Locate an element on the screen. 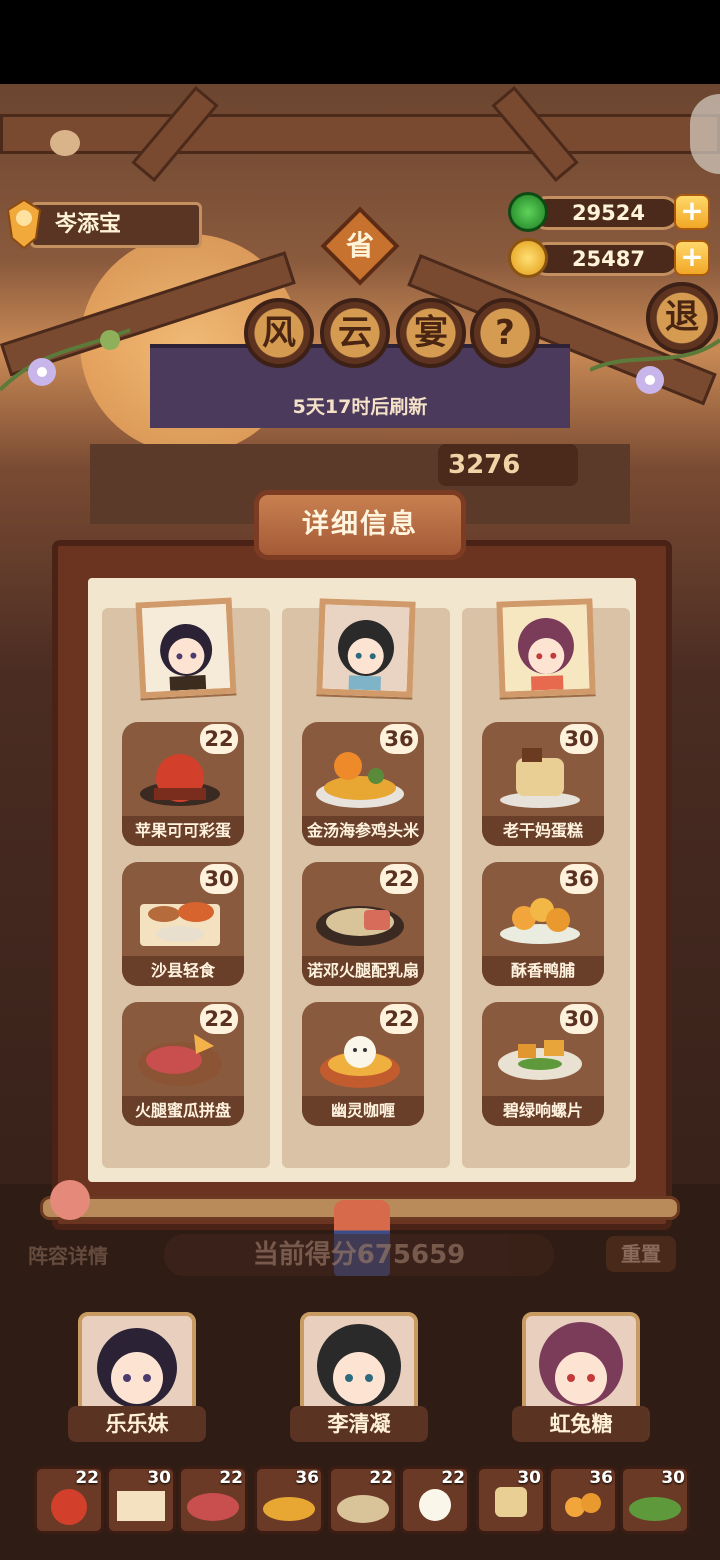  player-rank-icon is located at coordinates (24, 224).